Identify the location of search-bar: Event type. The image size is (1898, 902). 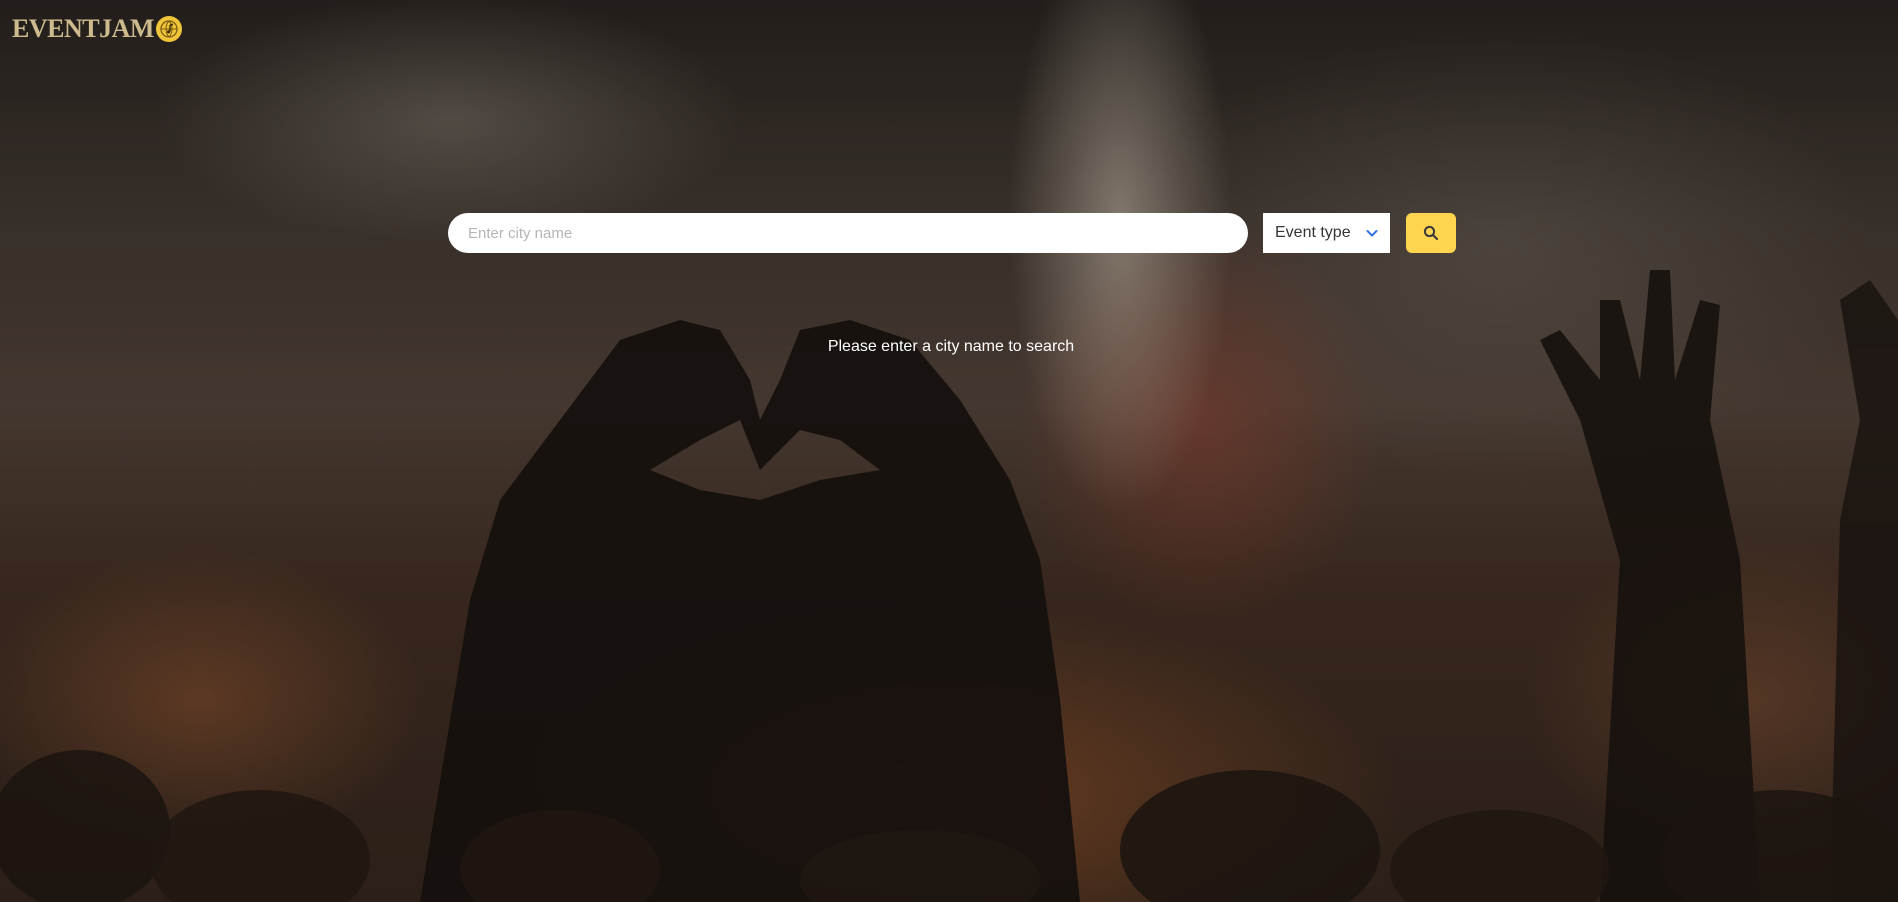
(952, 233).